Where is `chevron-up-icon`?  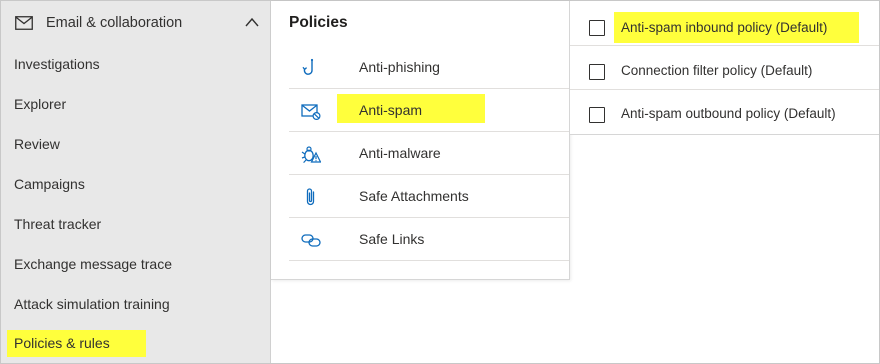 chevron-up-icon is located at coordinates (252, 22).